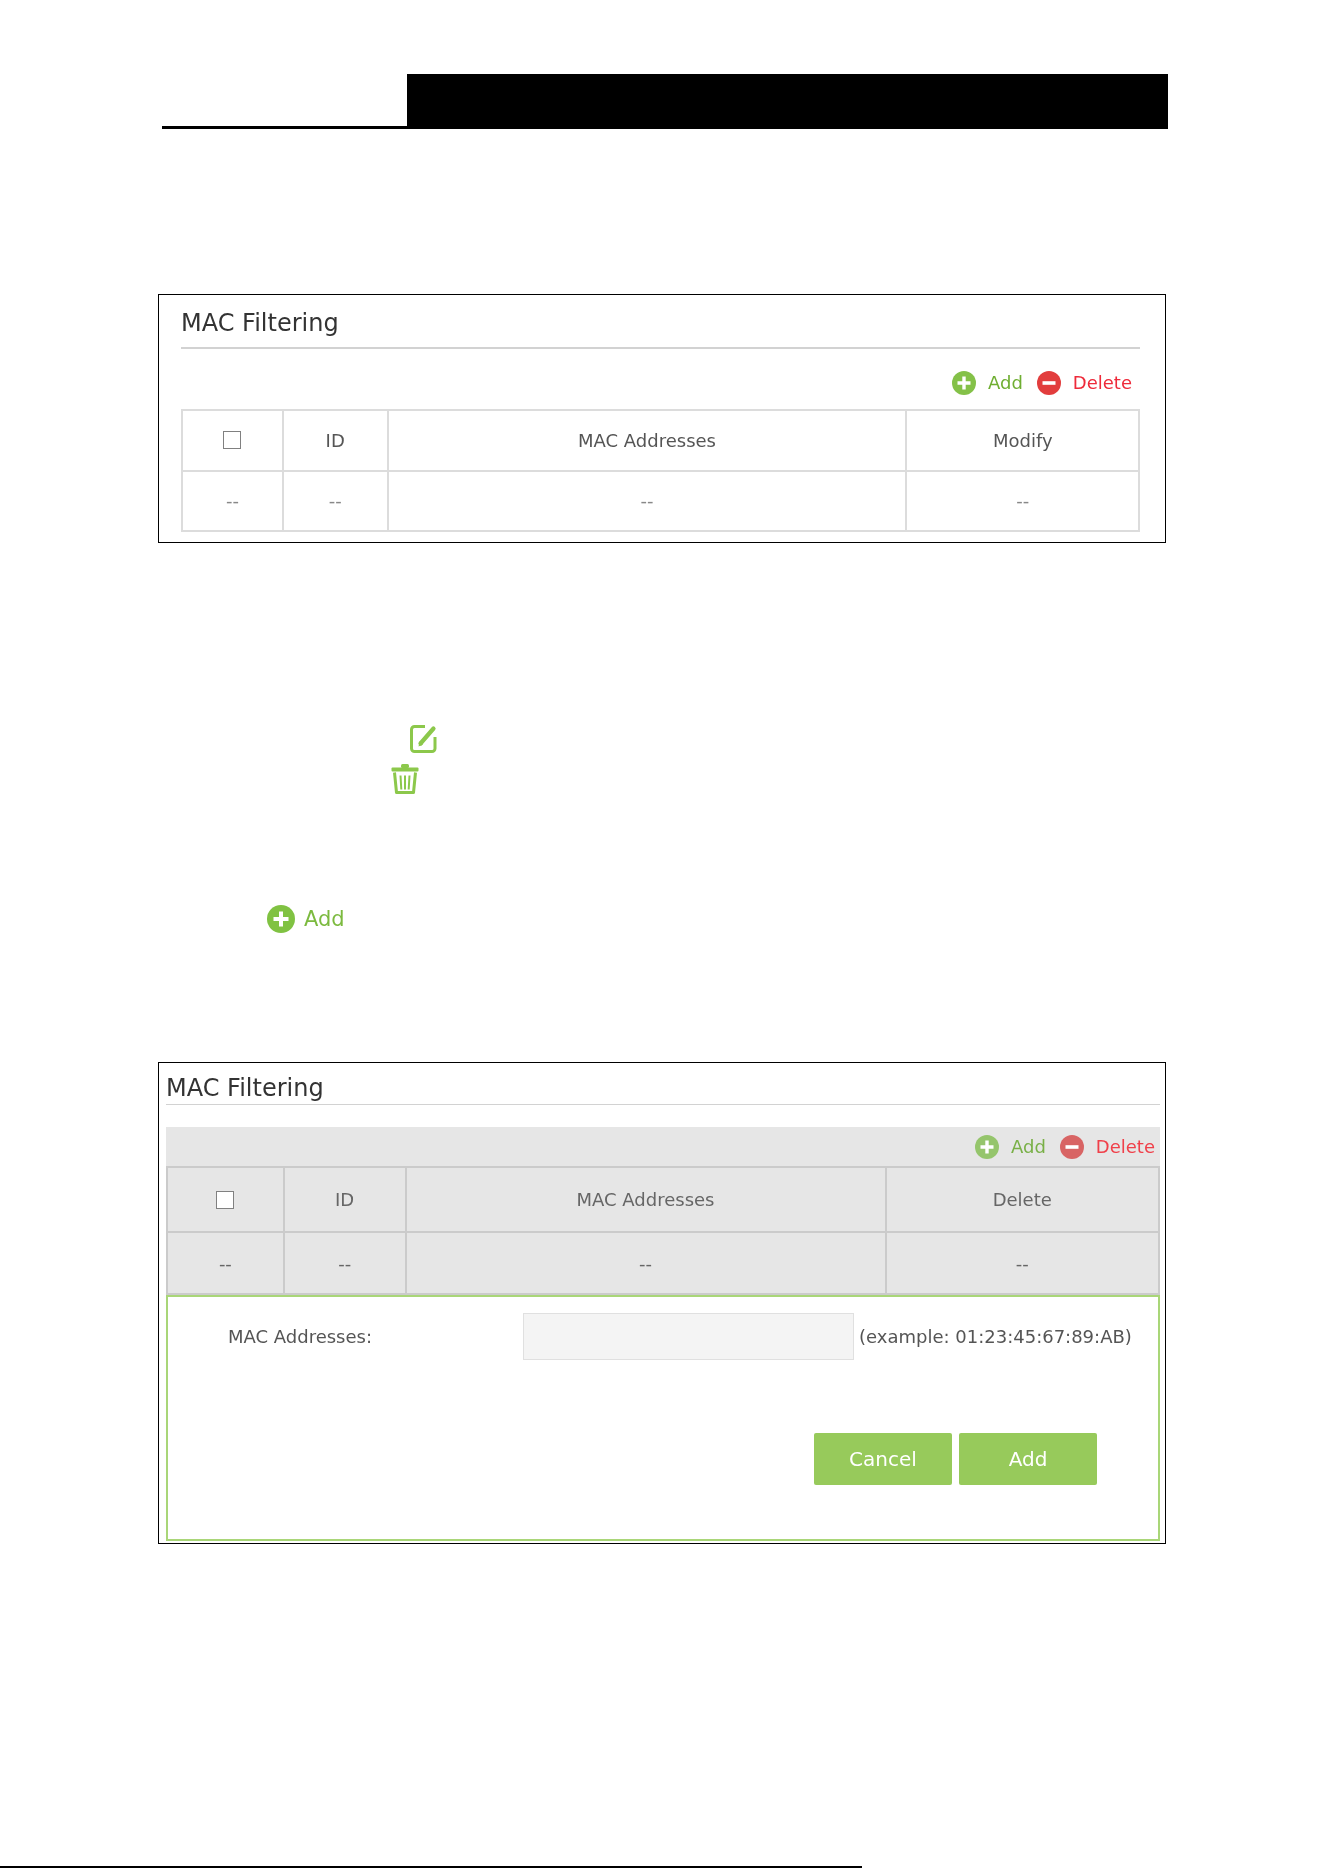 The width and height of the screenshot is (1324, 1872). Describe the element at coordinates (422, 737) in the screenshot. I see `edit-icon` at that location.